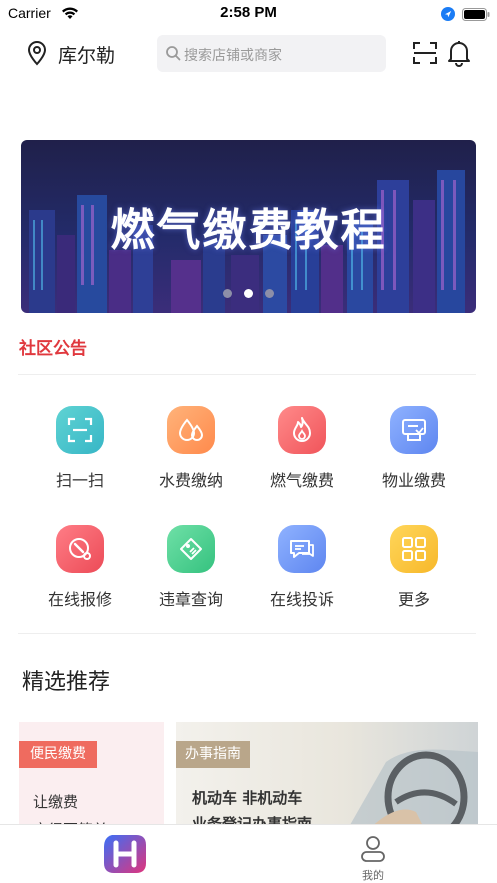 Image resolution: width=497 pixels, height=883 pixels. Describe the element at coordinates (302, 549) in the screenshot. I see `chat-icon` at that location.